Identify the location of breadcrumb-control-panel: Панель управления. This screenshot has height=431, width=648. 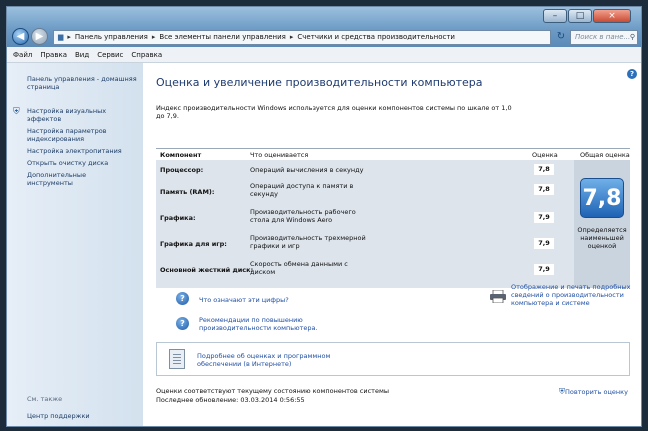
(111, 37).